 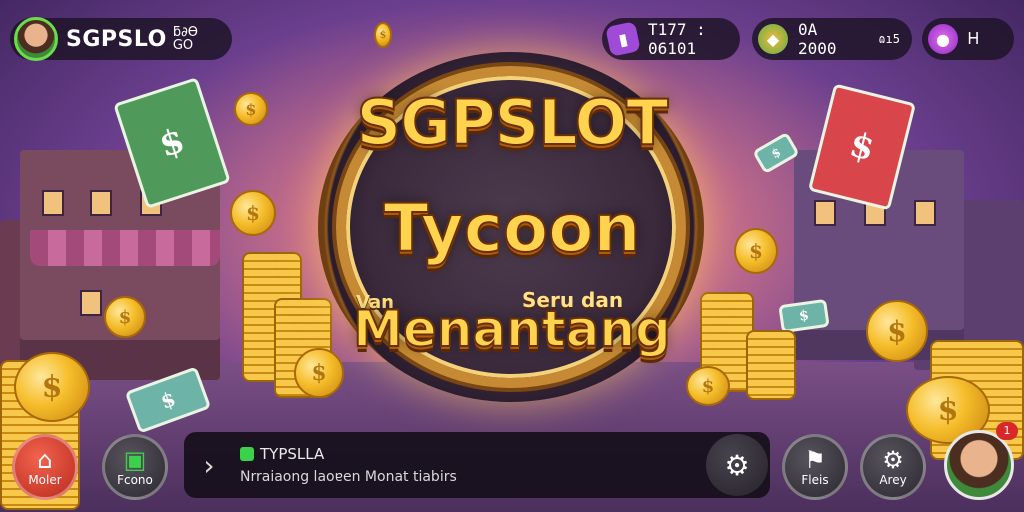 What do you see at coordinates (247, 454) in the screenshot?
I see `chat-status-icon` at bounding box center [247, 454].